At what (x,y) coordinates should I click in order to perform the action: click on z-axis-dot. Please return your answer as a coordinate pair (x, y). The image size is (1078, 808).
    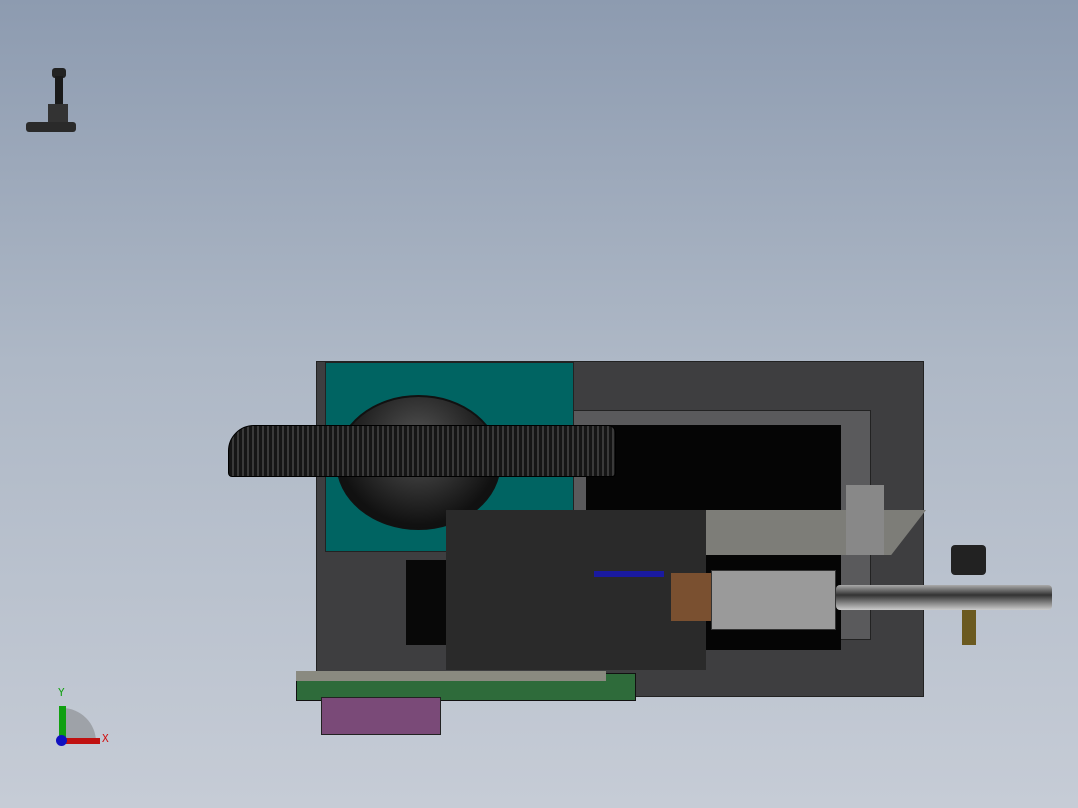
    Looking at the image, I should click on (61, 740).